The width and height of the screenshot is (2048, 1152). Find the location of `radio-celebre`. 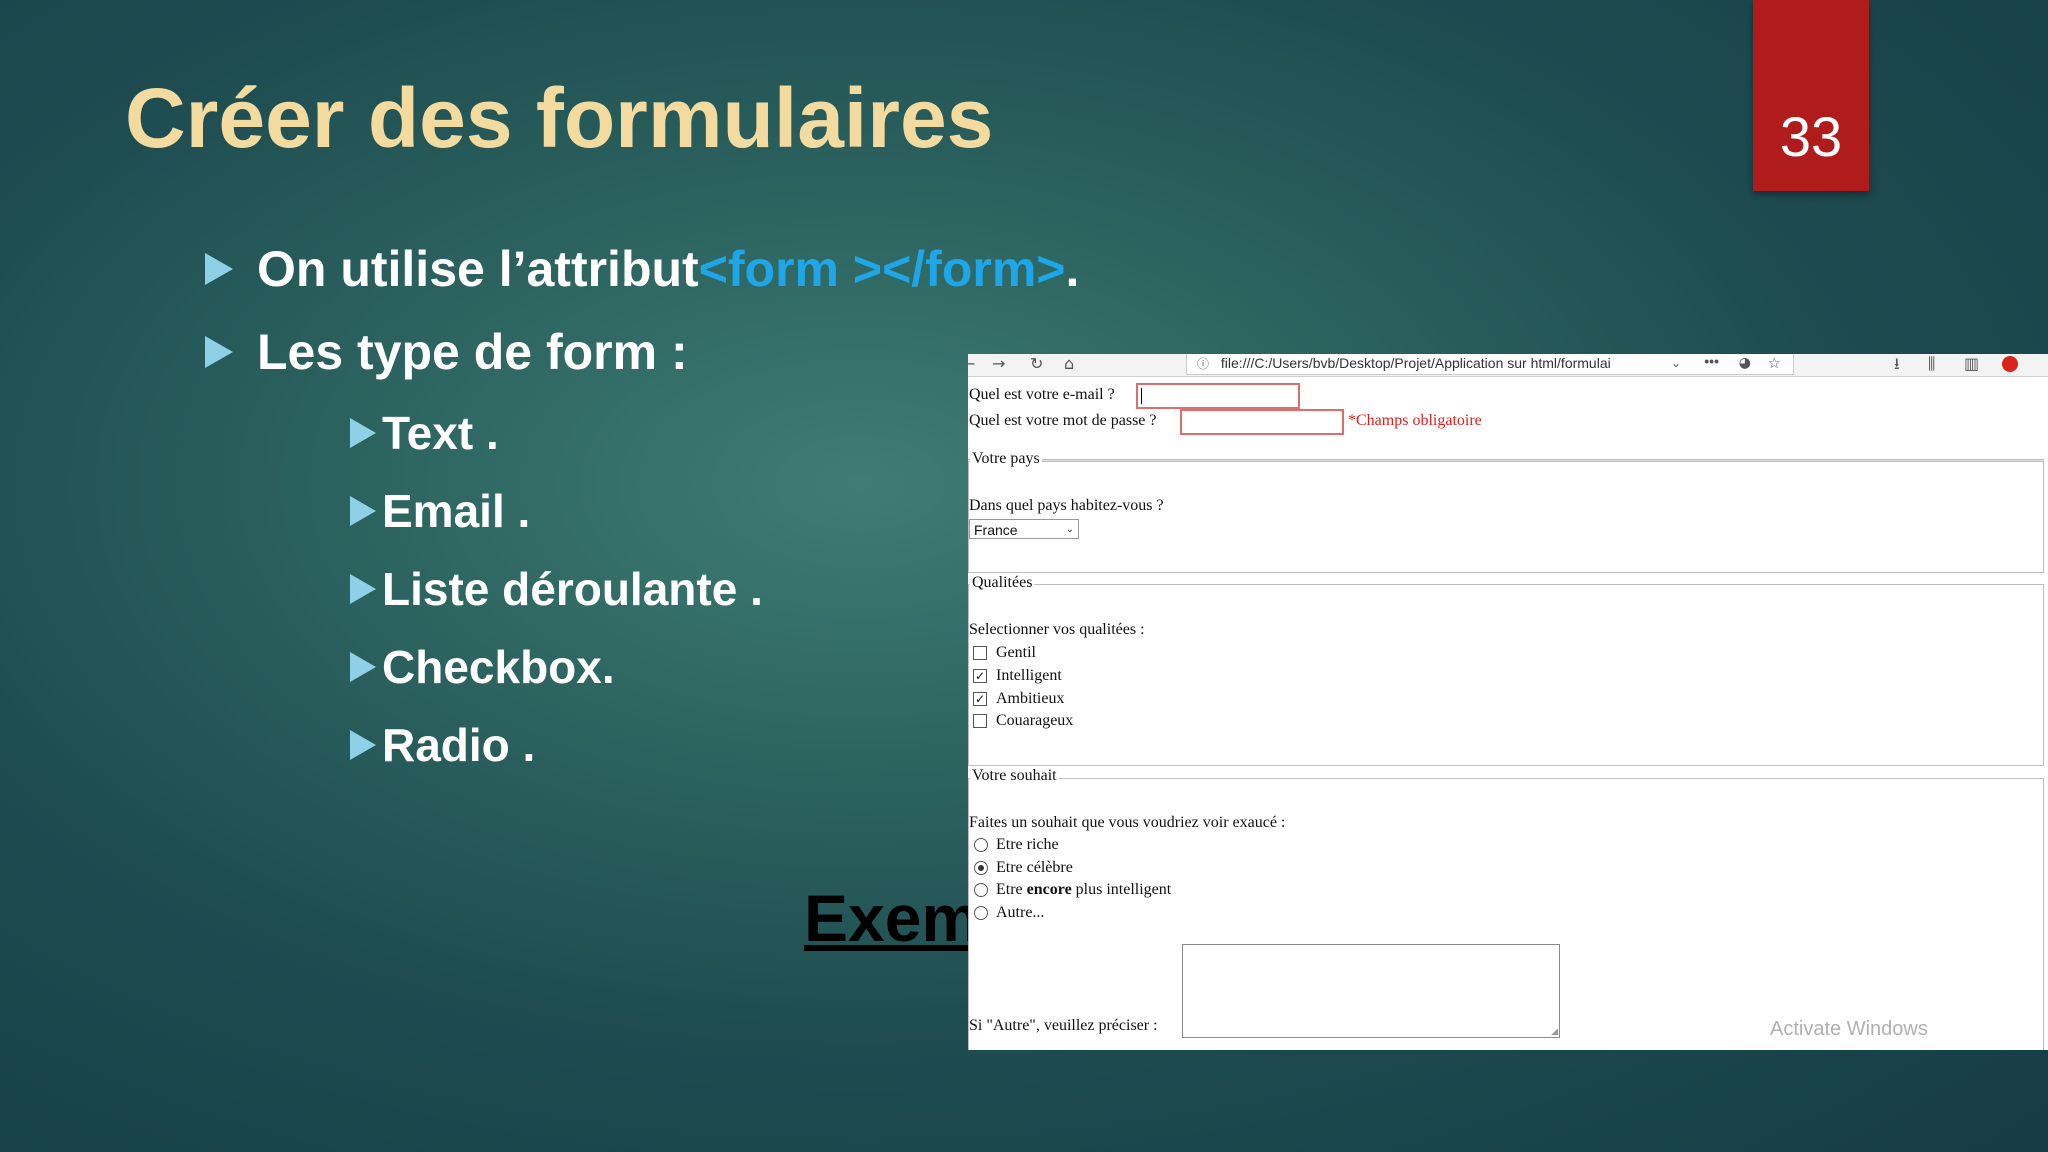

radio-celebre is located at coordinates (981, 868).